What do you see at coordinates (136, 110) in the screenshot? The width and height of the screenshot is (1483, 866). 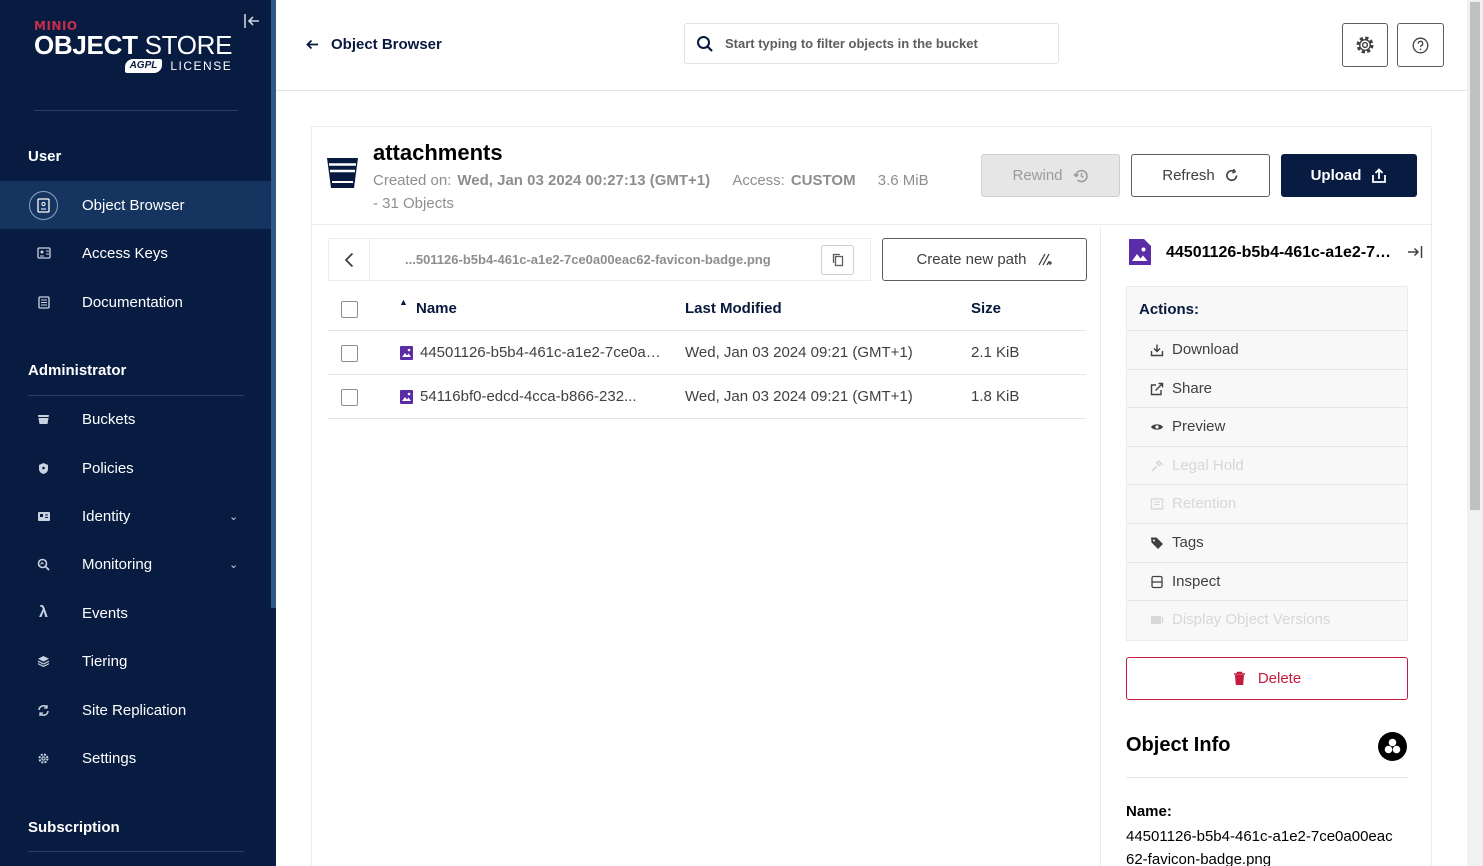 I see `divider` at bounding box center [136, 110].